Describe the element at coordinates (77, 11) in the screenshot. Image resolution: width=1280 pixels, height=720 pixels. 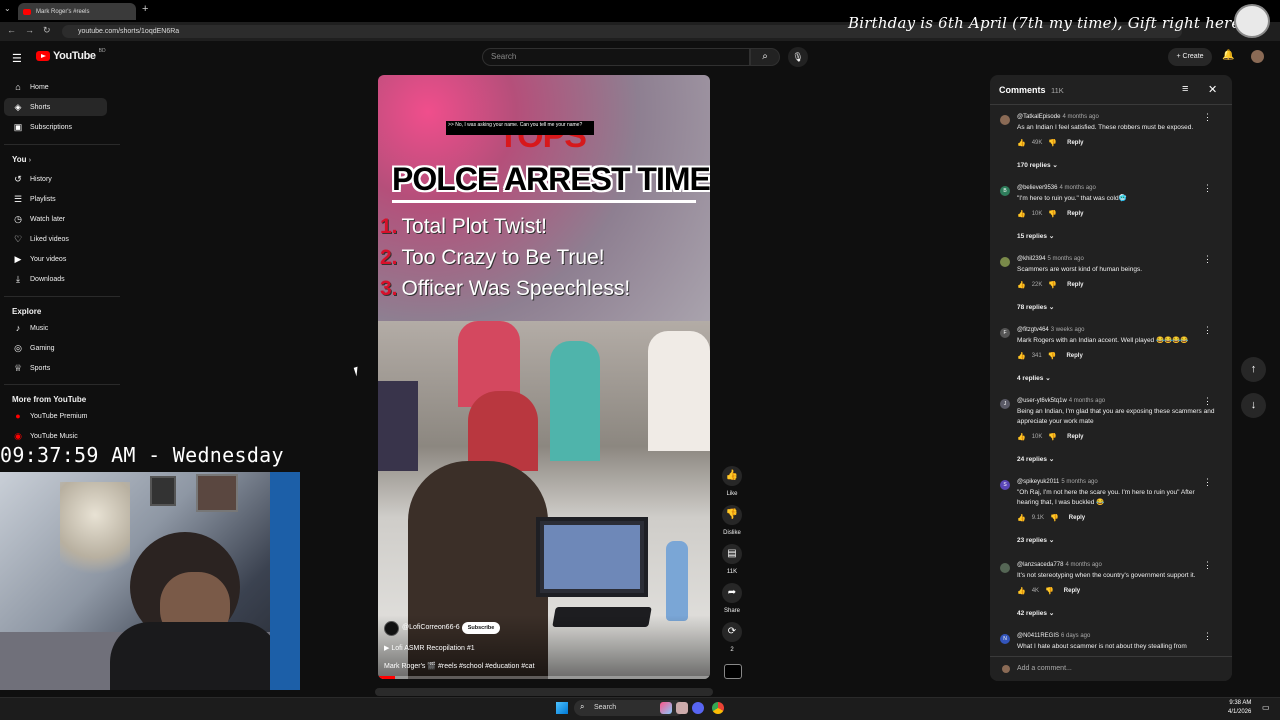
I see `browser-tab: Mark Roger's #reels` at that location.